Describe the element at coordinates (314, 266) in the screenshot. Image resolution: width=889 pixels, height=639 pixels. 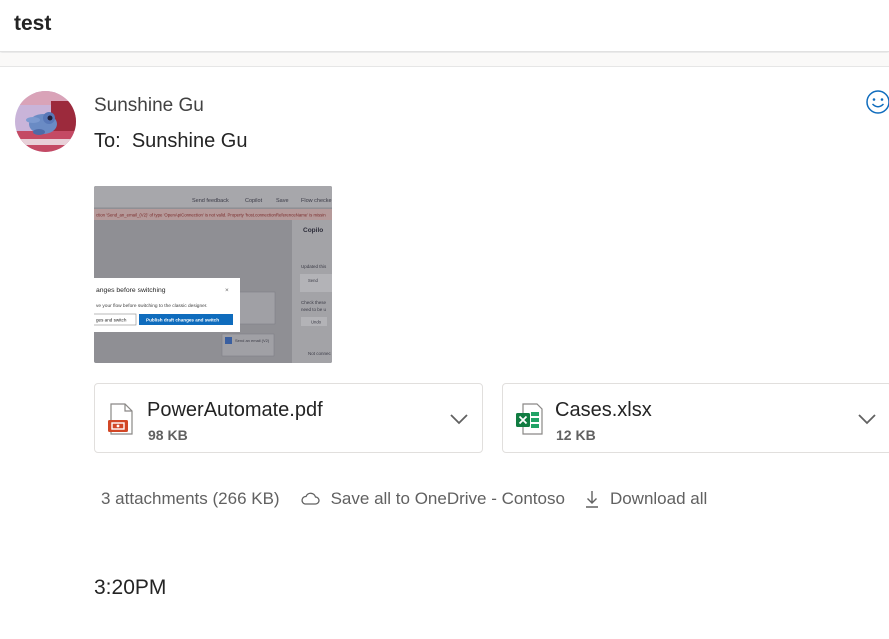
I see `thumb-side-line: Updated this` at that location.